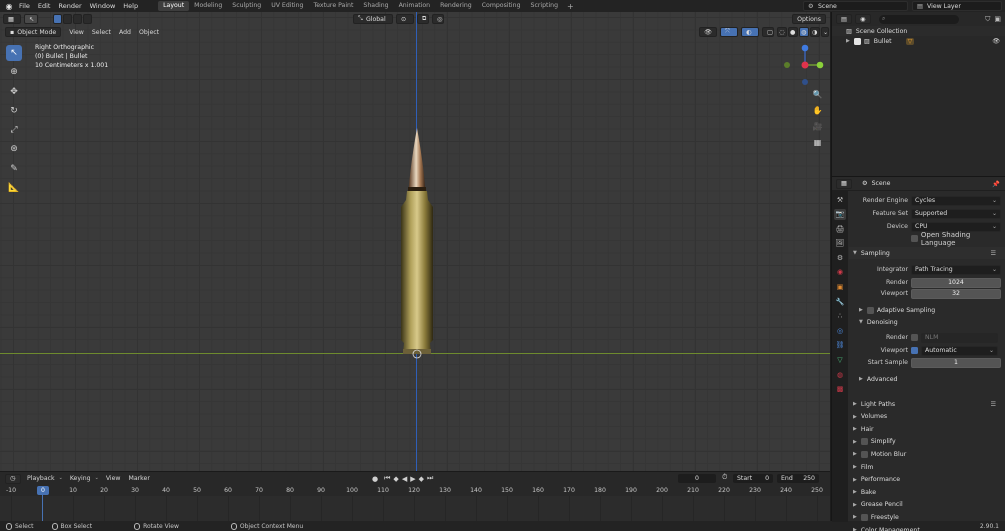 The height and width of the screenshot is (531, 1005). I want to click on tab-modeling: Modeling, so click(208, 6).